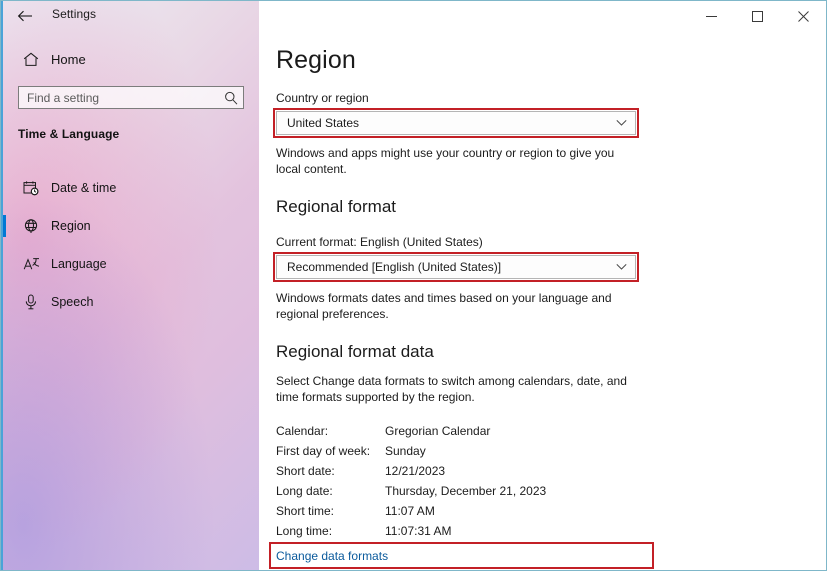 This screenshot has width=827, height=571. Describe the element at coordinates (69, 134) in the screenshot. I see `sidebar-group-title: Time & Language` at that location.